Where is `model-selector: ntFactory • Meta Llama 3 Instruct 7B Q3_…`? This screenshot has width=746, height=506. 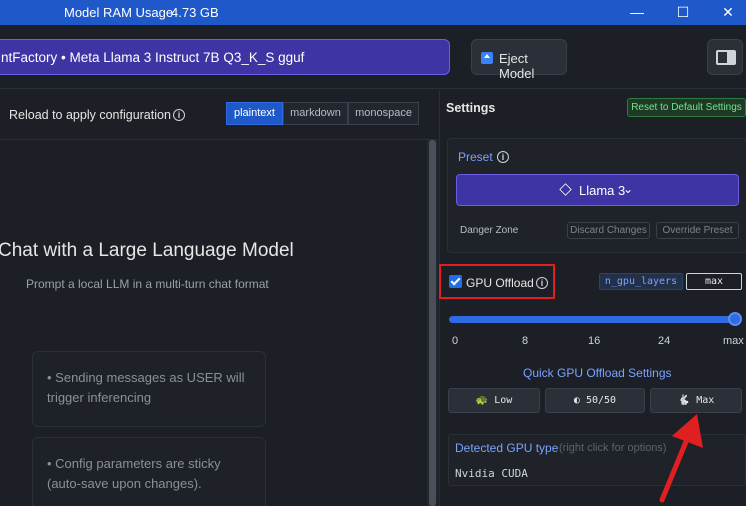 model-selector: ntFactory • Meta Llama 3 Instruct 7B Q3_… is located at coordinates (225, 57).